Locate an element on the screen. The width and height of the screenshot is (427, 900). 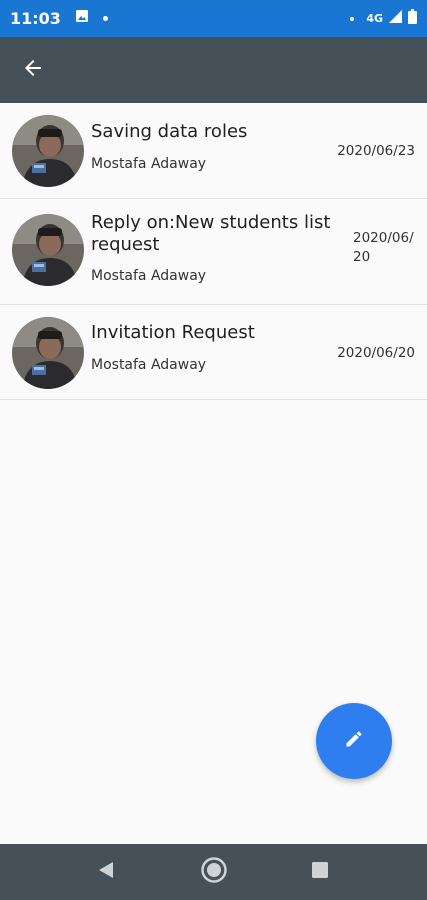
back-triangle-icon is located at coordinates (106, 872).